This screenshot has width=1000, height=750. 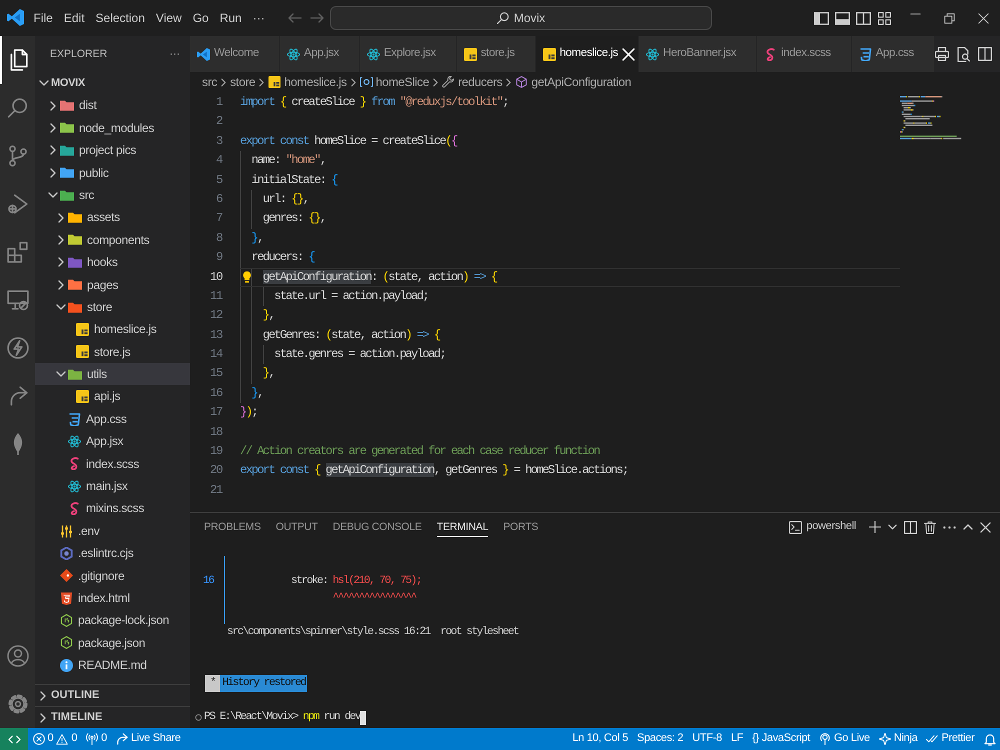 I want to click on panel-tab: OUTPUT, so click(x=297, y=527).